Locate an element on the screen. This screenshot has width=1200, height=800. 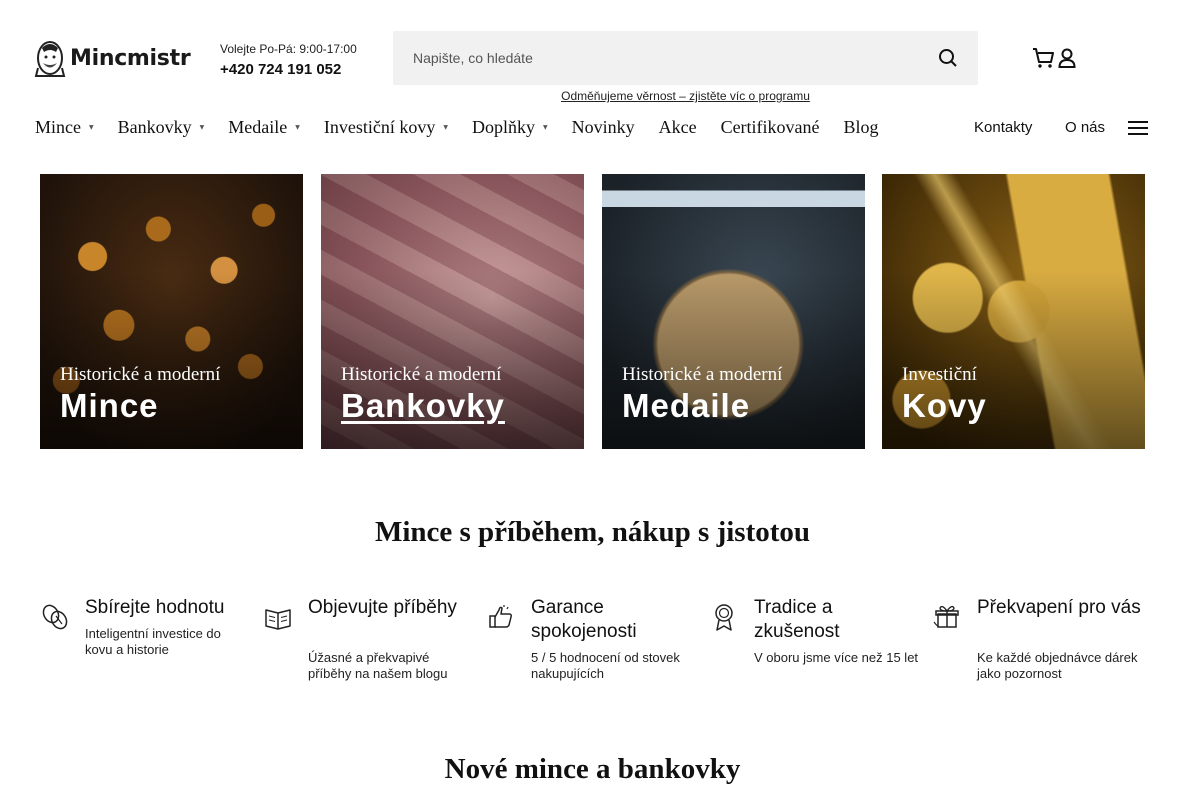
opening-hours: Volejte Po-Pá: 9:00-17:00 is located at coordinates (288, 49).